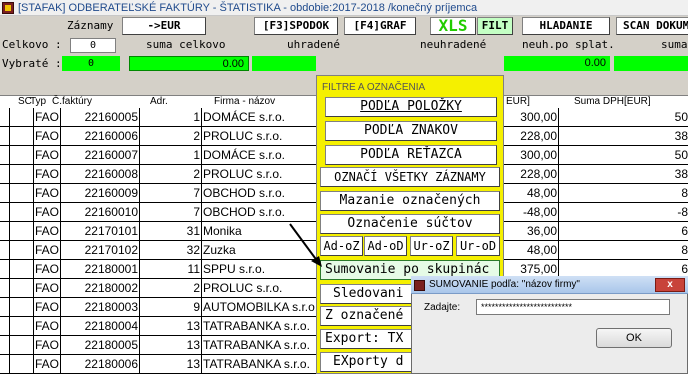  Describe the element at coordinates (549, 285) in the screenshot. I see `dialog-title: SUMOVANIE podľa: "názov firmy"` at that location.